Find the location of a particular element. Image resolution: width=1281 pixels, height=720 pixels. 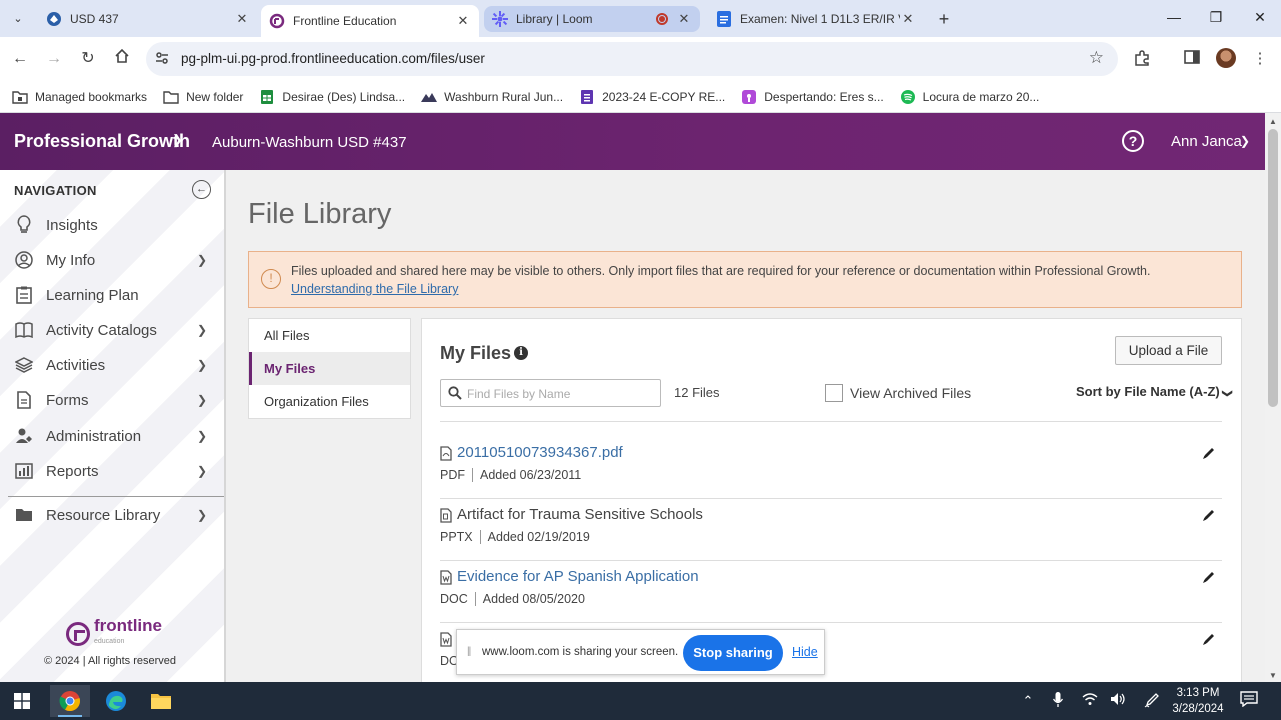

understanding-file-library-link: Understanding the File Library is located at coordinates (374, 289).